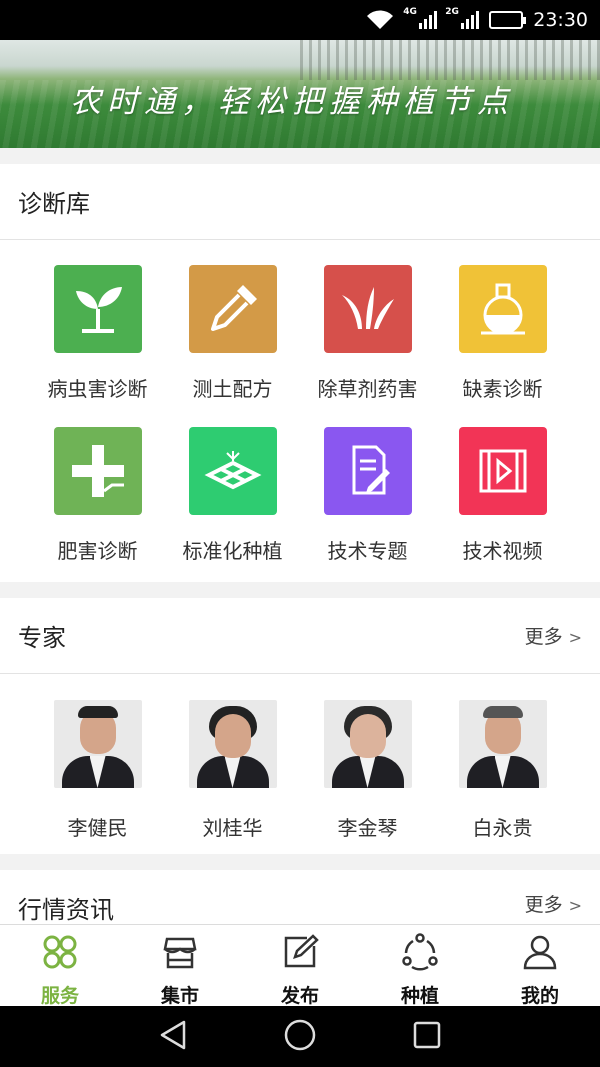 This screenshot has height=1067, width=600. I want to click on nav-label: 集市, so click(179, 996).